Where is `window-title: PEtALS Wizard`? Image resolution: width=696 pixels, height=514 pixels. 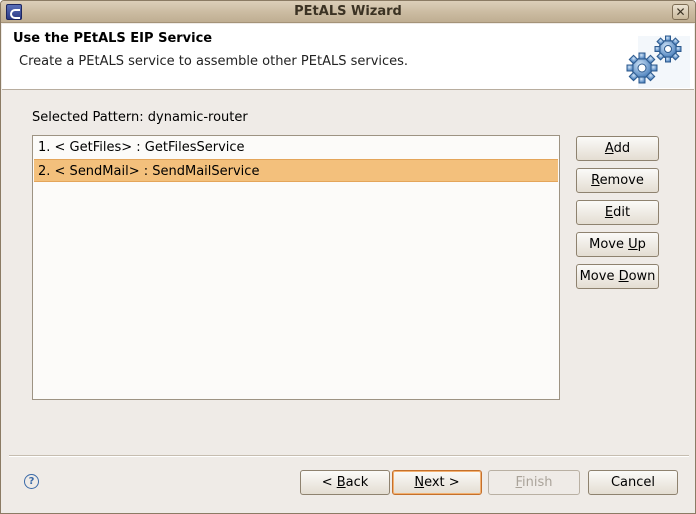 window-title: PEtALS Wizard is located at coordinates (348, 11).